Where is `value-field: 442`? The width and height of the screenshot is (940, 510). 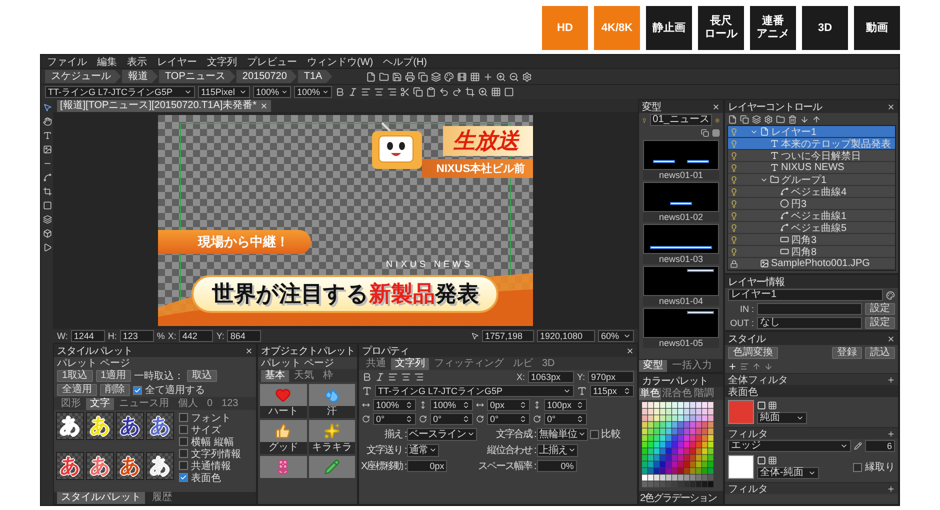
value-field: 442 is located at coordinates (196, 336).